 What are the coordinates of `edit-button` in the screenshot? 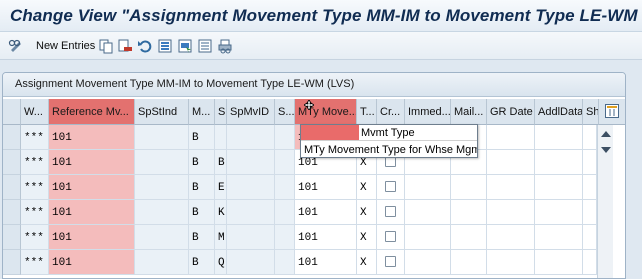 It's located at (16, 46).